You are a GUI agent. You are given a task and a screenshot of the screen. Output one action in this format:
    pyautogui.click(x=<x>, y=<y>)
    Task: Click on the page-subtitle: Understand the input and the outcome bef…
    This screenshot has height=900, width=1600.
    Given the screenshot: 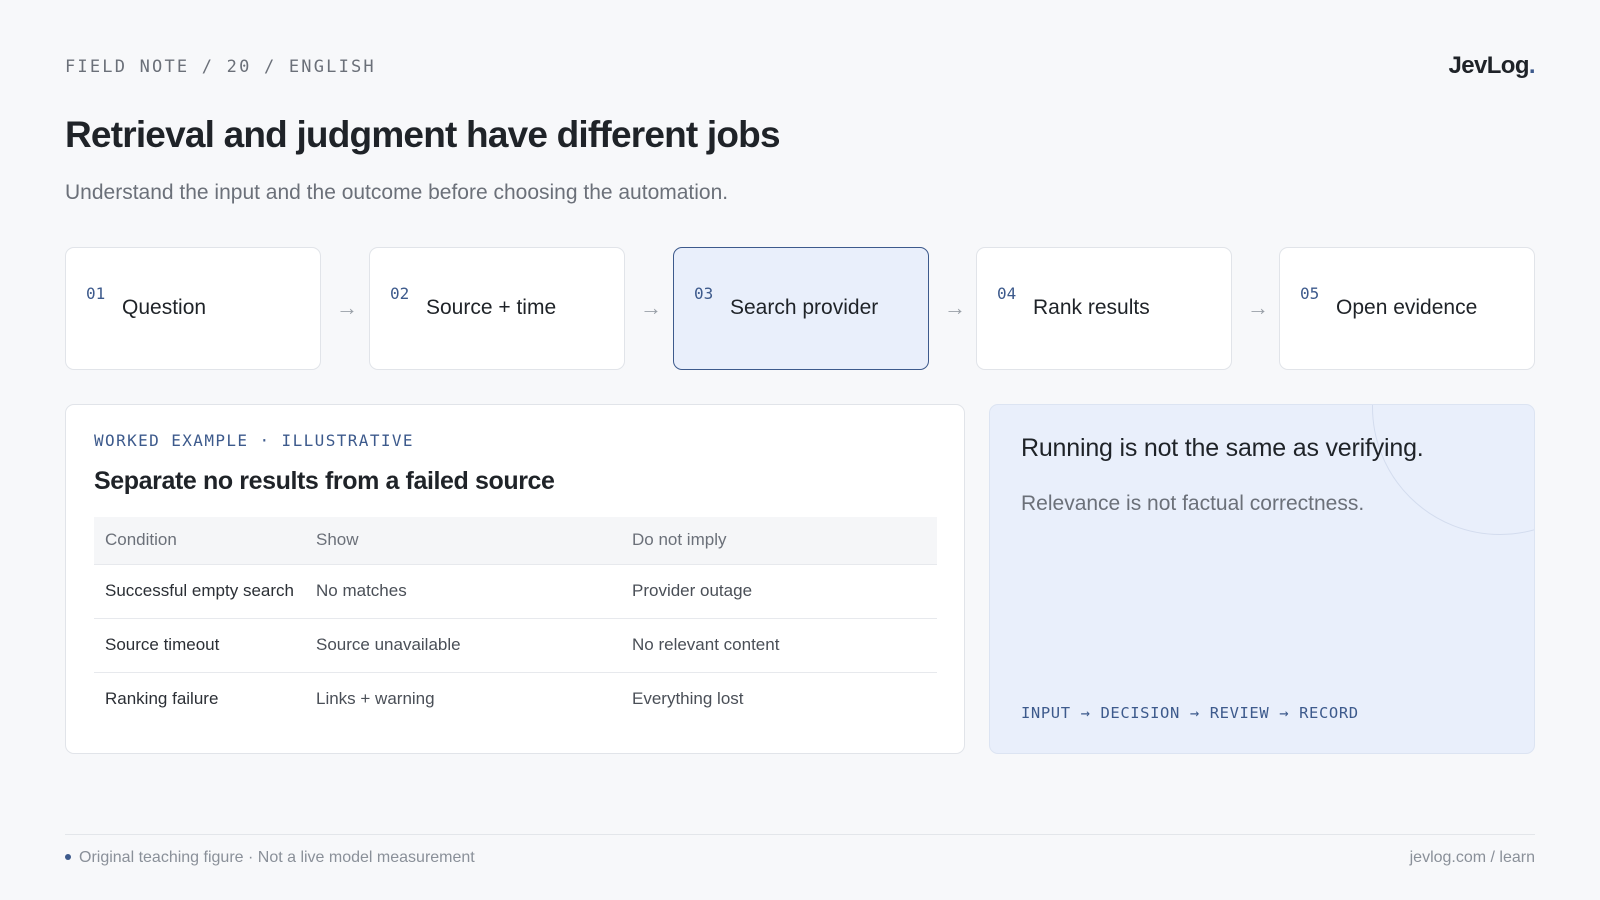 What is the action you would take?
    pyautogui.click(x=397, y=192)
    